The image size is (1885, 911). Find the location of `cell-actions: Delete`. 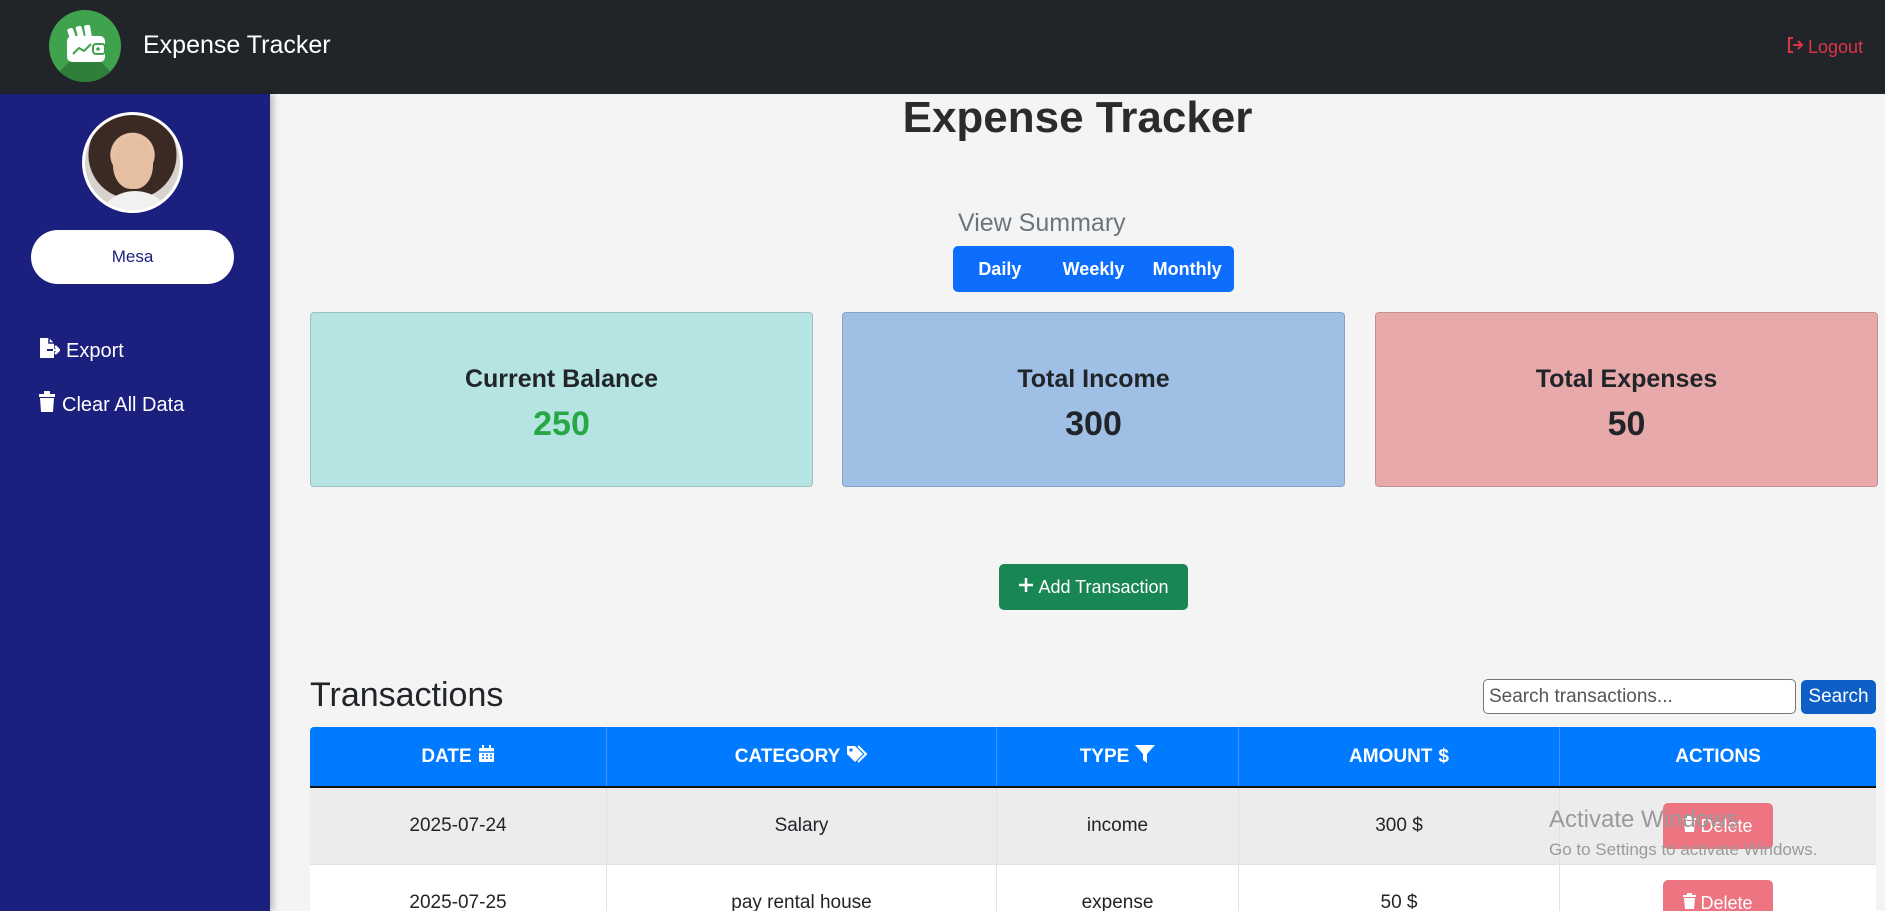

cell-actions: Delete is located at coordinates (1718, 888).